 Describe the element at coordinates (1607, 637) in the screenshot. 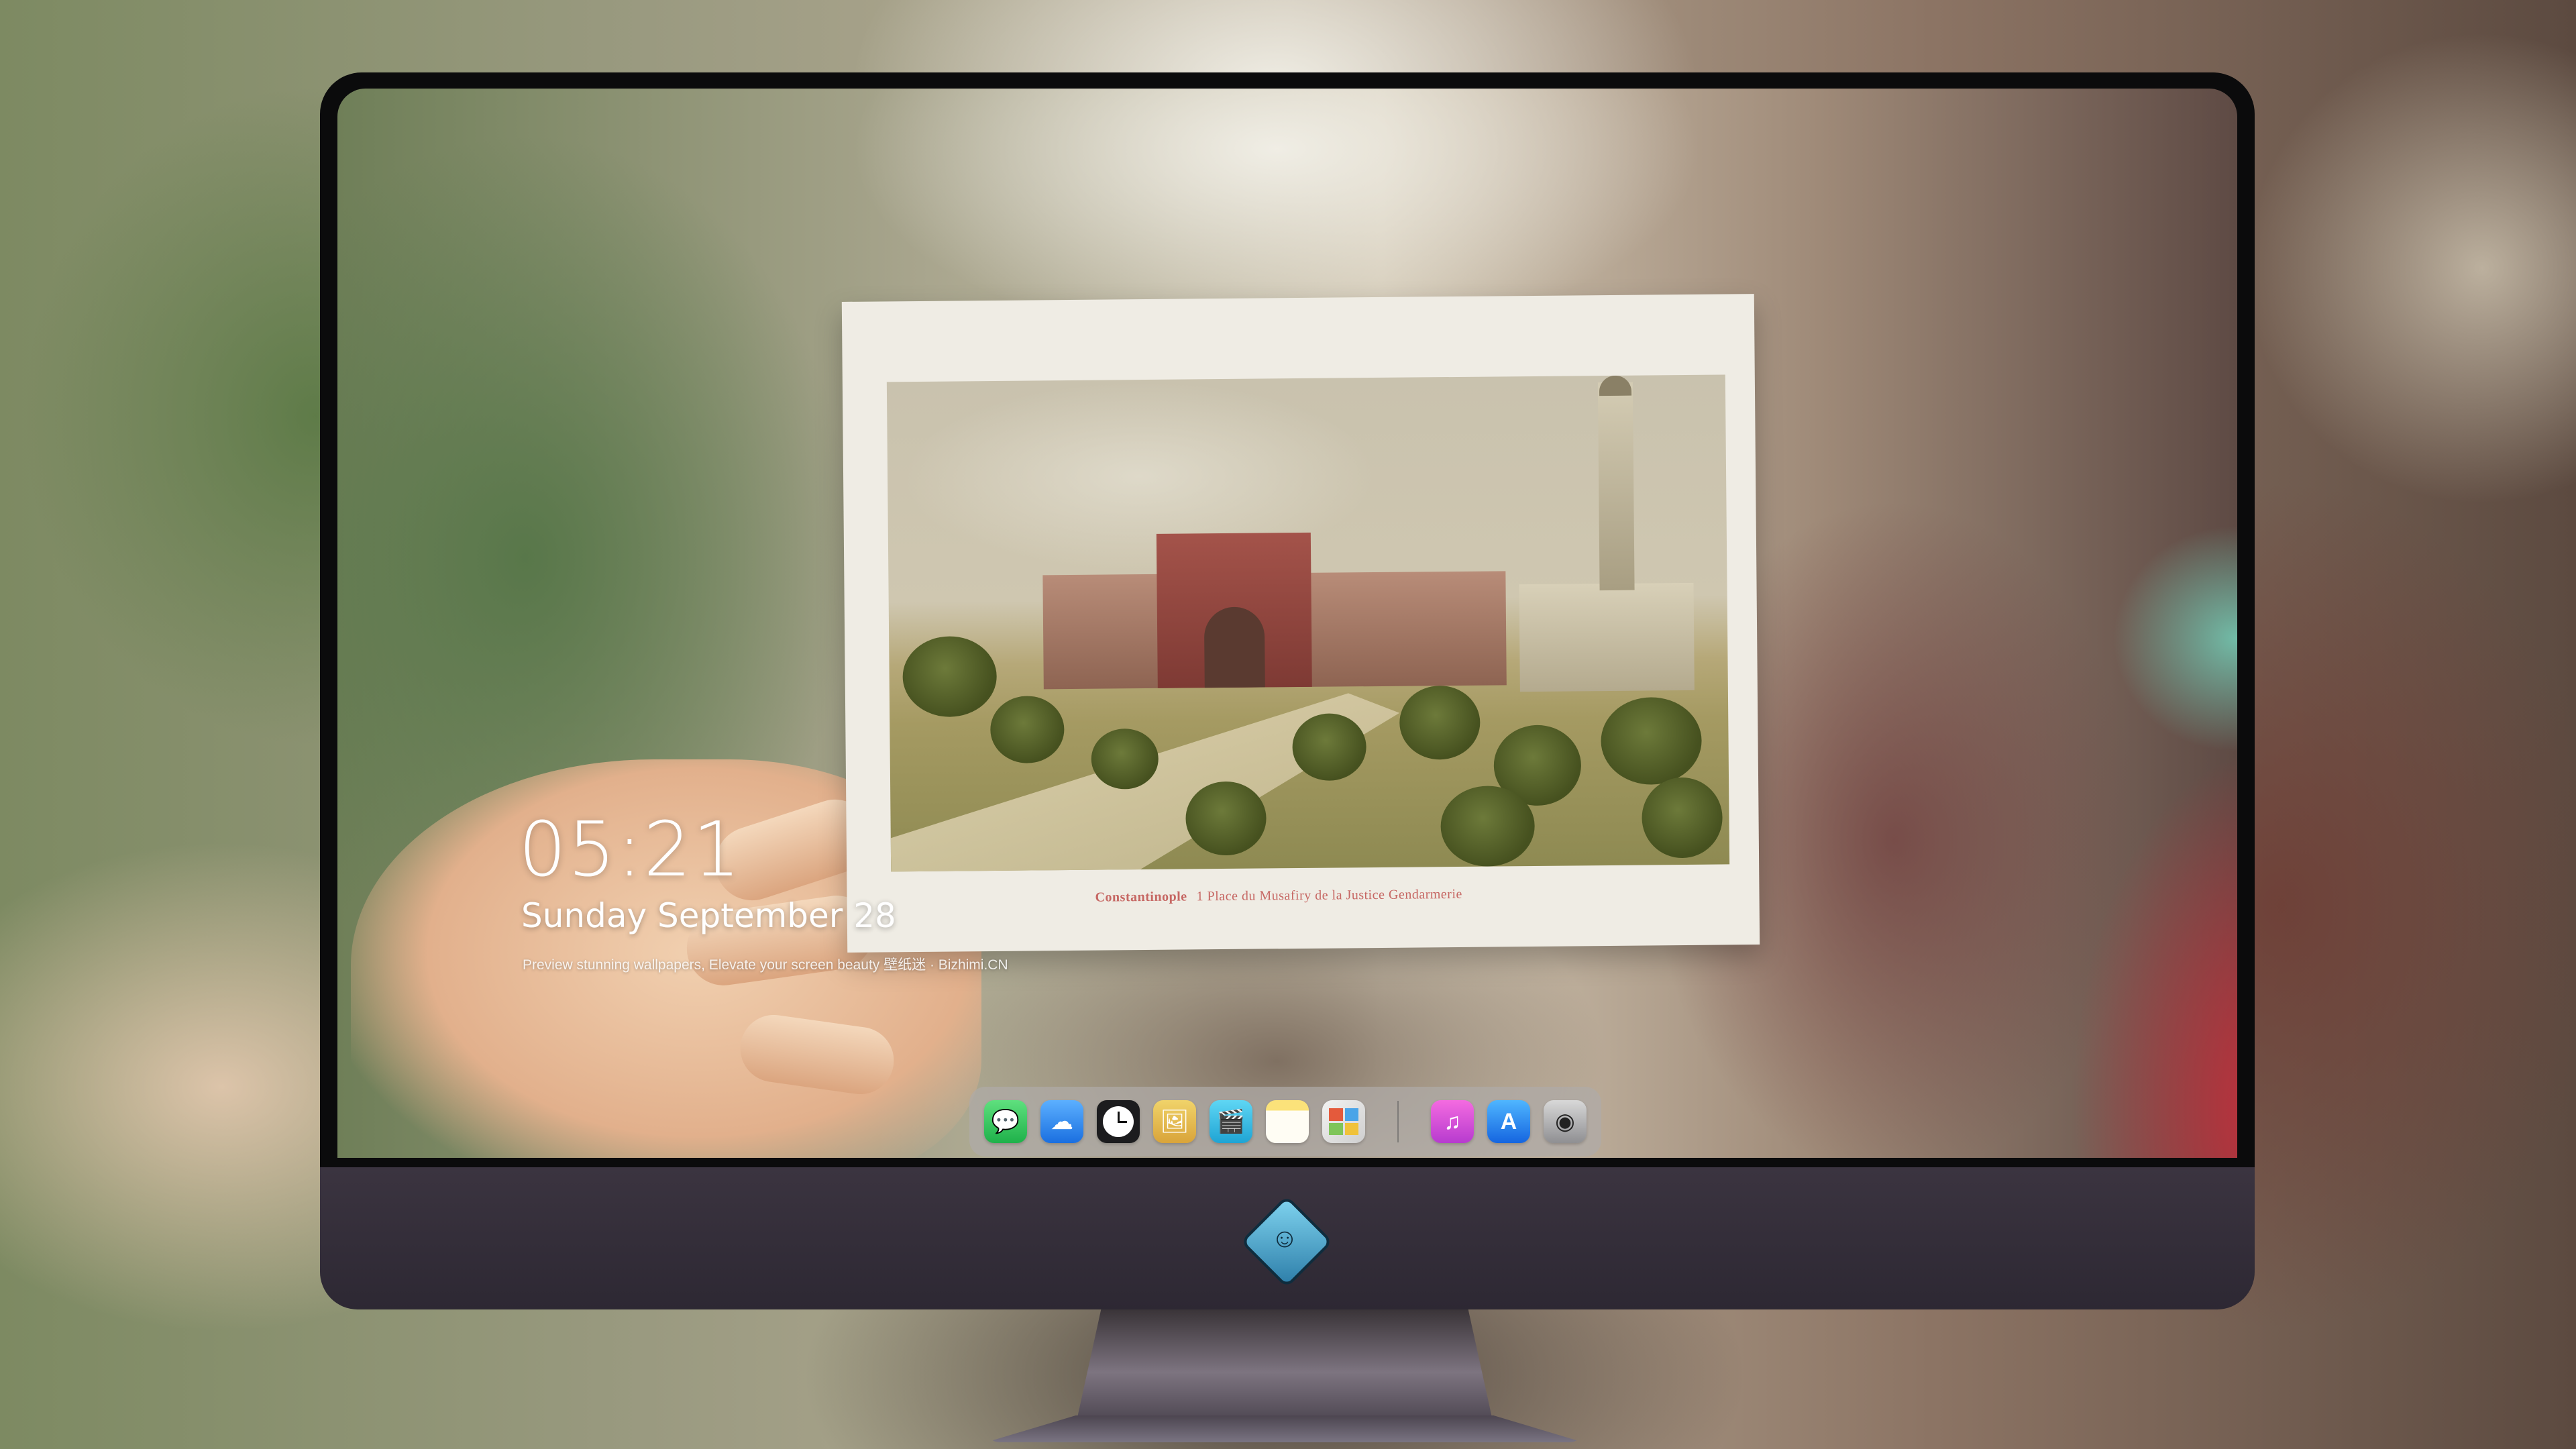

I see `mosque-building` at that location.